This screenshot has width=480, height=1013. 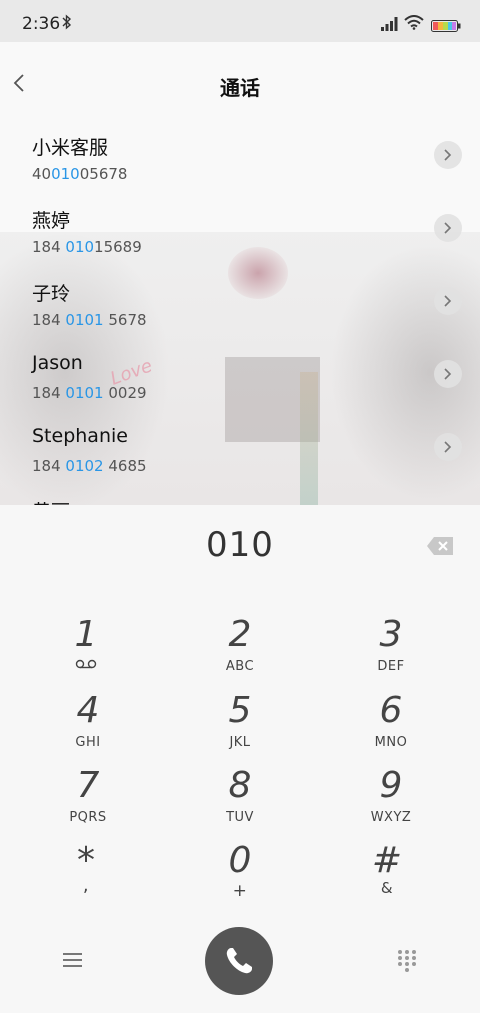 What do you see at coordinates (391, 666) in the screenshot?
I see `key-letters: DEF` at bounding box center [391, 666].